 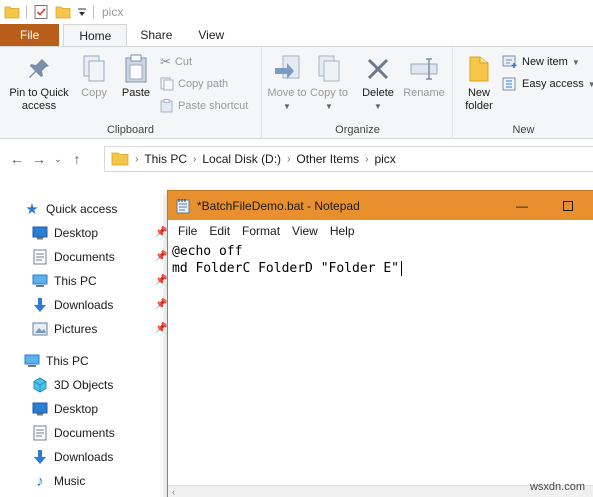 What do you see at coordinates (509, 61) in the screenshot?
I see `new-item-icon` at bounding box center [509, 61].